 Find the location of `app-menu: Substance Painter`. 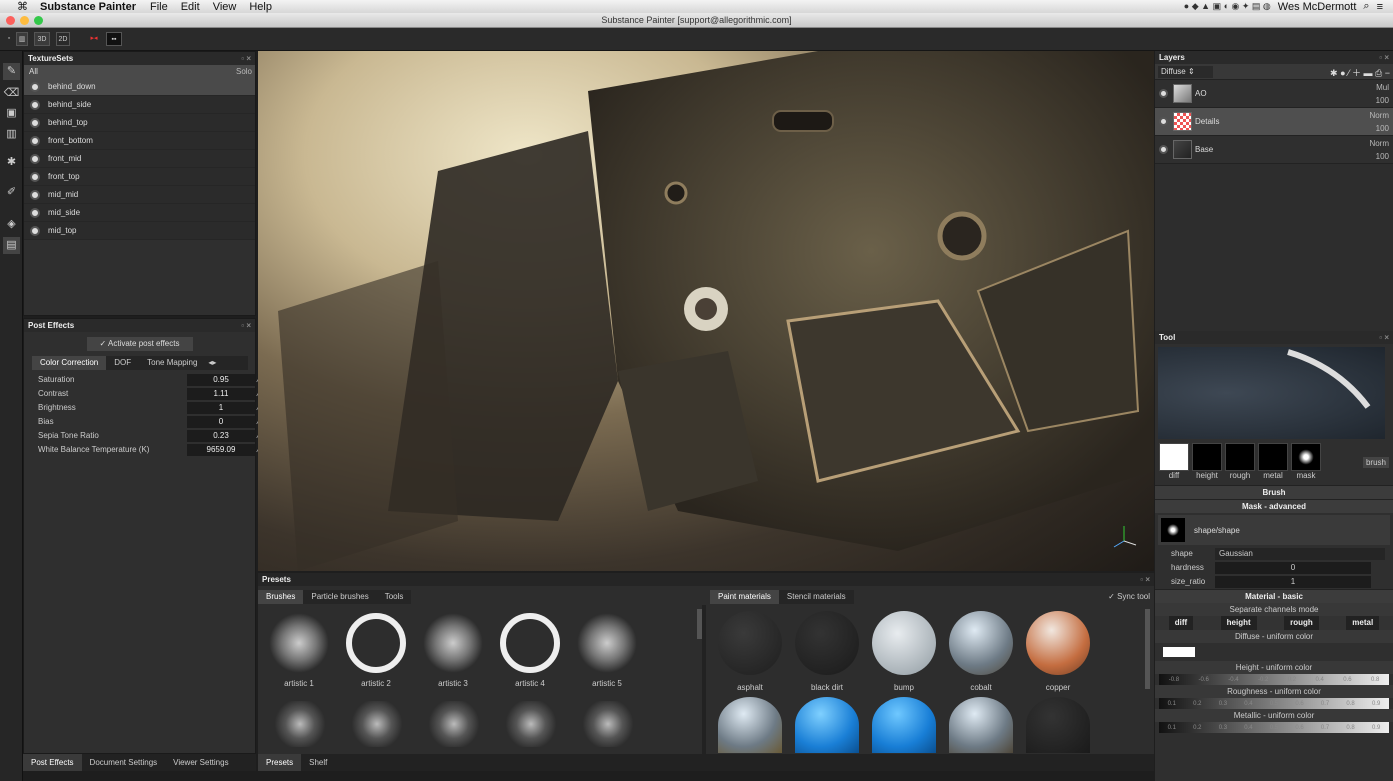

app-menu: Substance Painter is located at coordinates (88, 7).